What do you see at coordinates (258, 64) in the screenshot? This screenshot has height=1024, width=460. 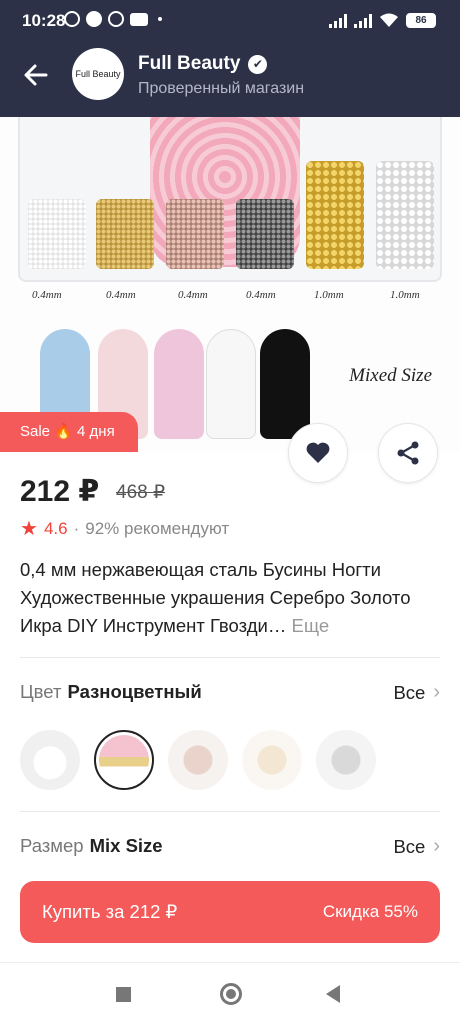 I see `verified-check-icon: ✔` at bounding box center [258, 64].